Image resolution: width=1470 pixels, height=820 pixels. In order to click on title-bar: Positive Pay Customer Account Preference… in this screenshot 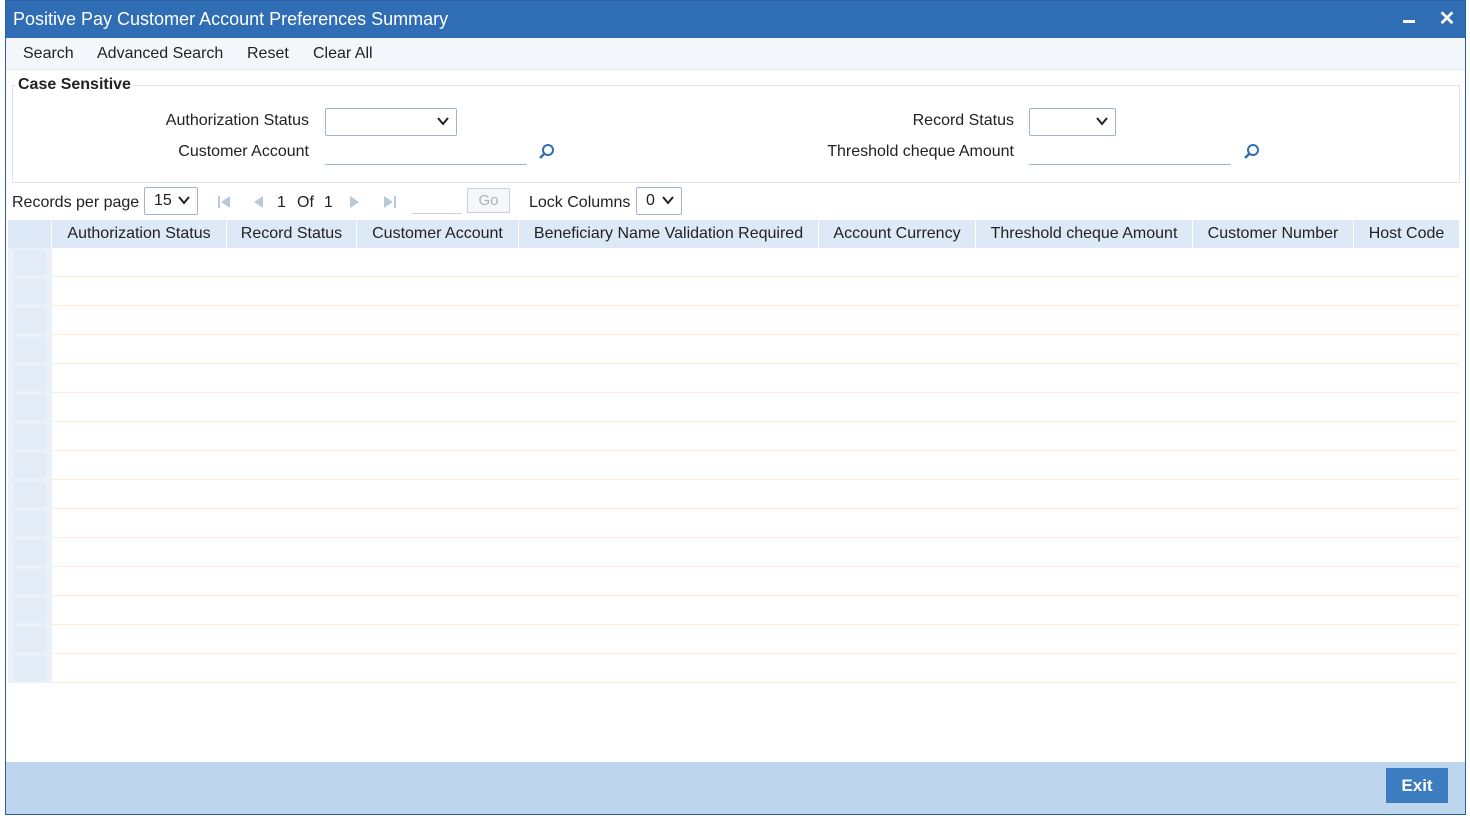, I will do `click(735, 19)`.